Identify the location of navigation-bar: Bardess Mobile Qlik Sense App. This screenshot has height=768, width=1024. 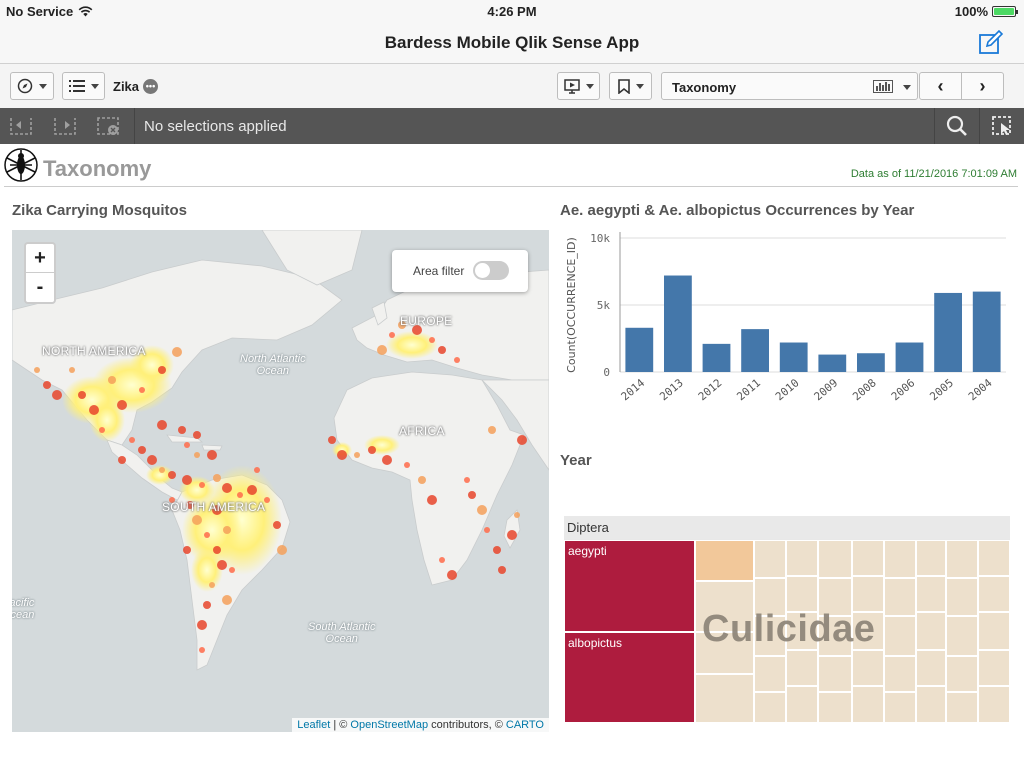
(512, 43).